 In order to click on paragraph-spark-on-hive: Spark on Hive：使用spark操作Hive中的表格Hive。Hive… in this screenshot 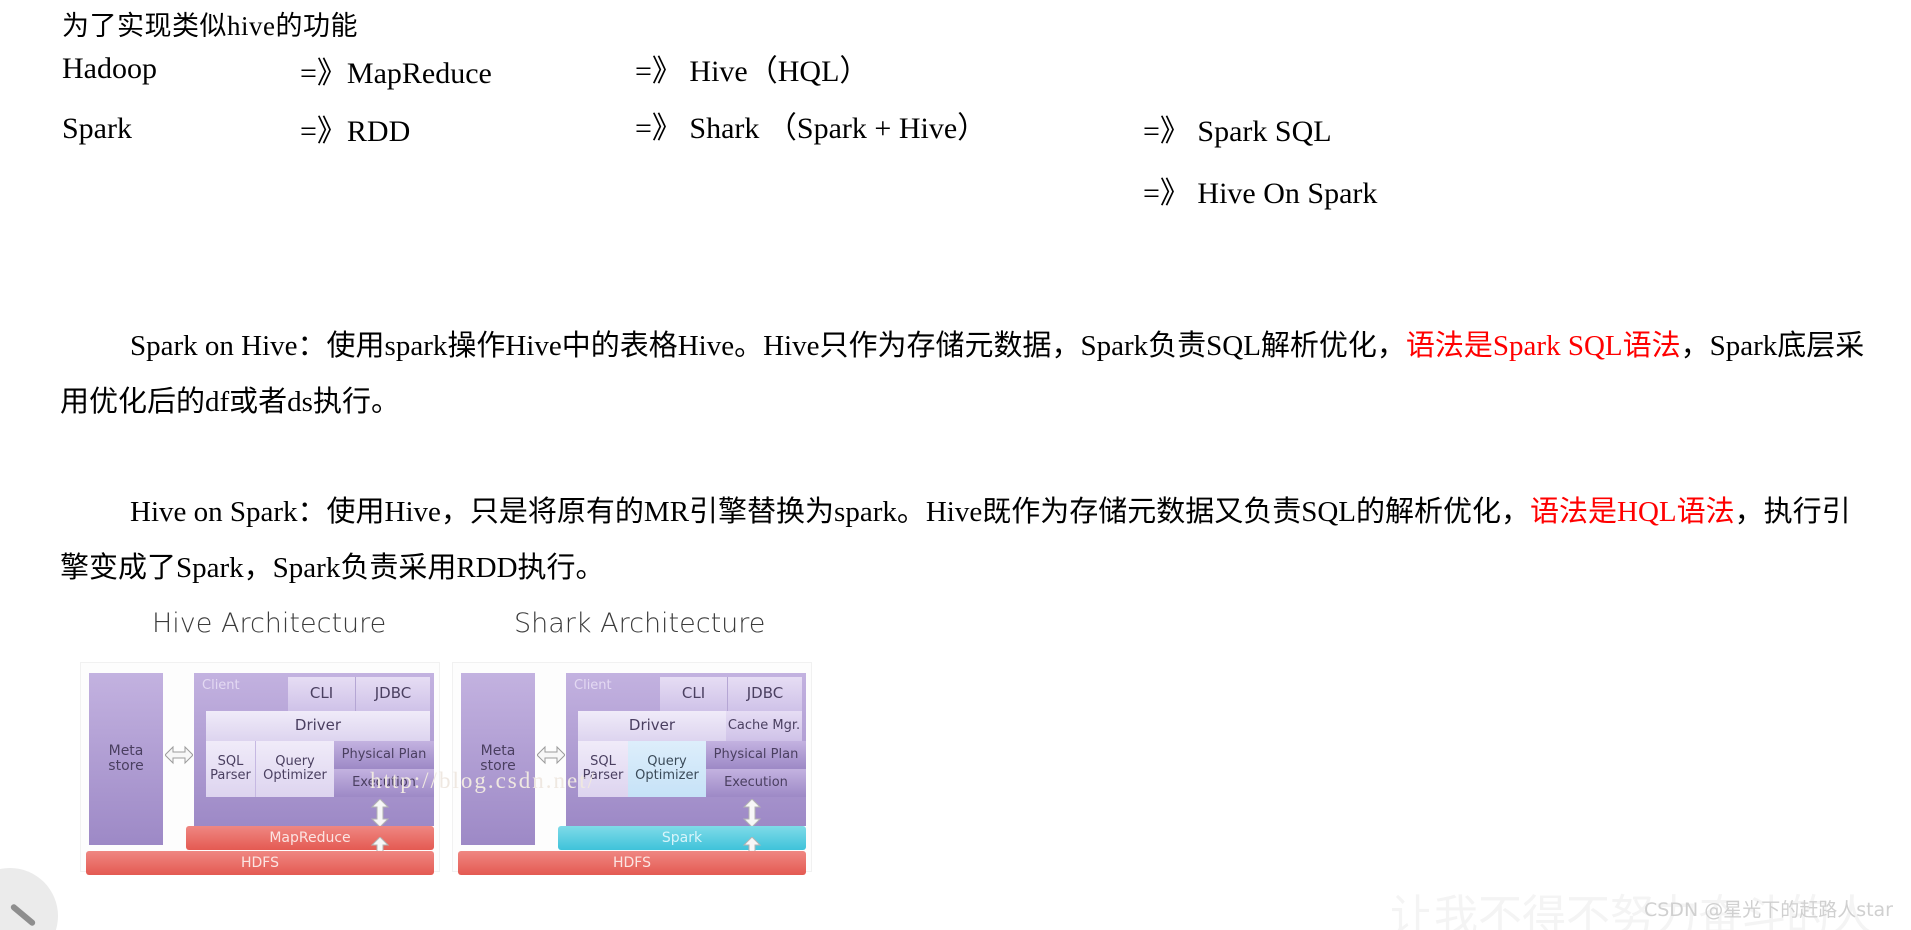, I will do `click(965, 374)`.